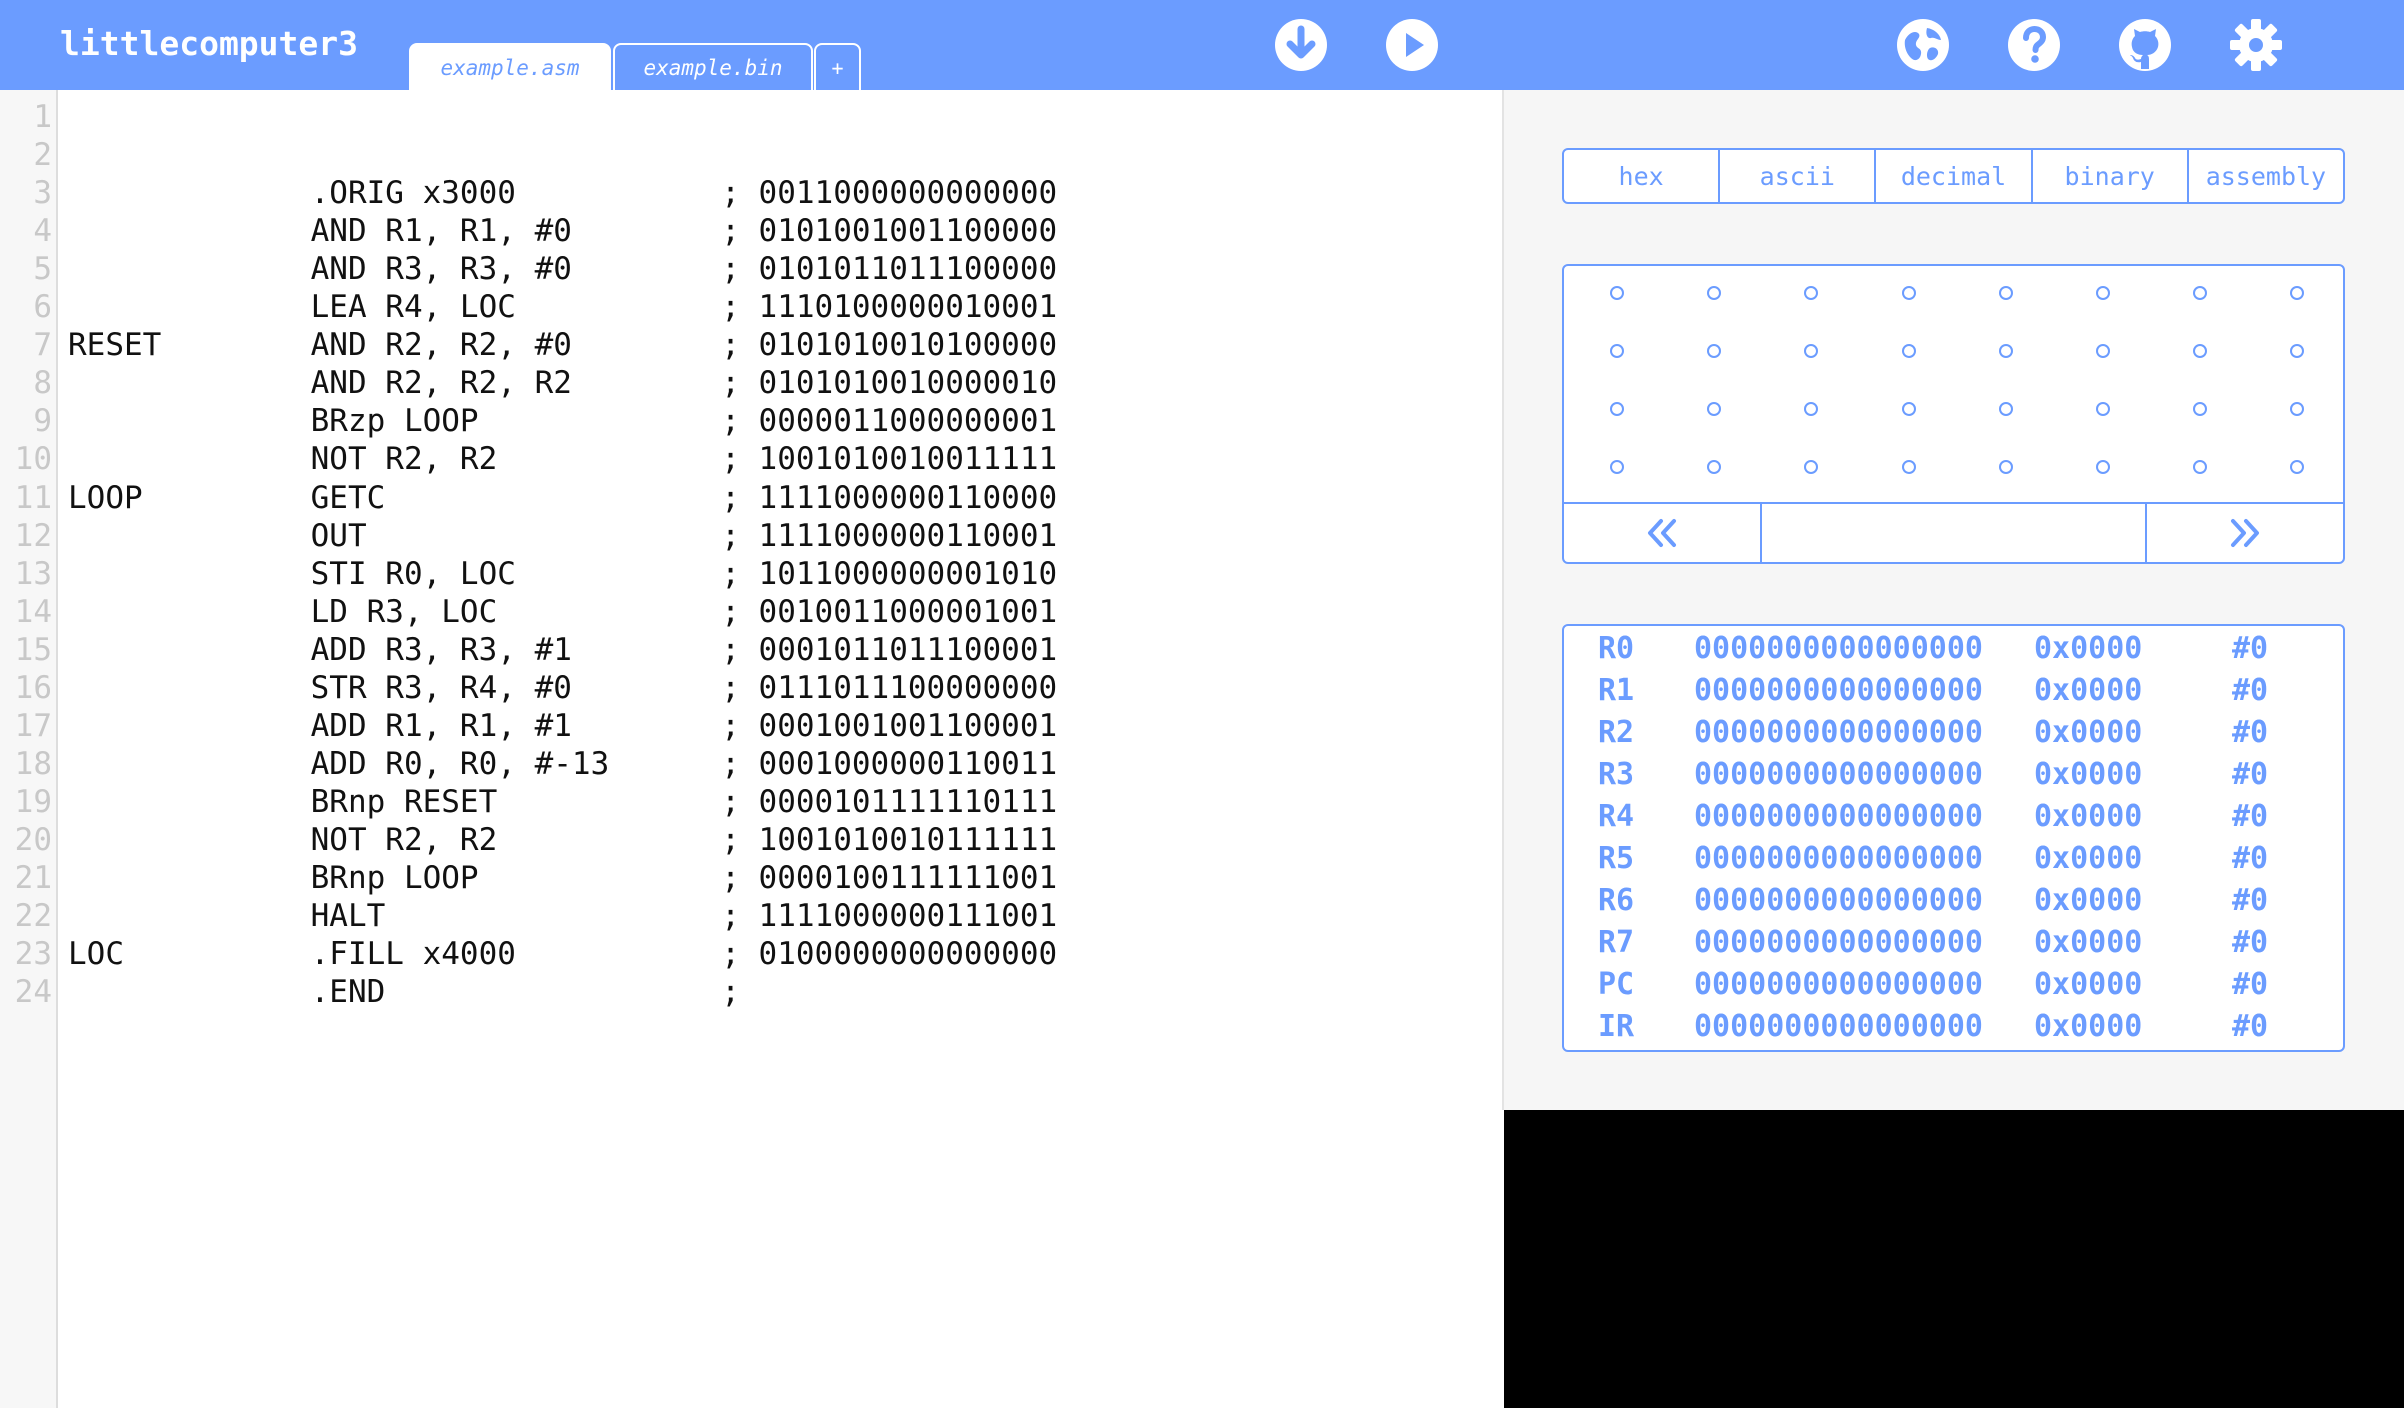 The width and height of the screenshot is (2404, 1408). I want to click on code-line: LEA R4, LOC ; 1110100000010001, so click(563, 307).